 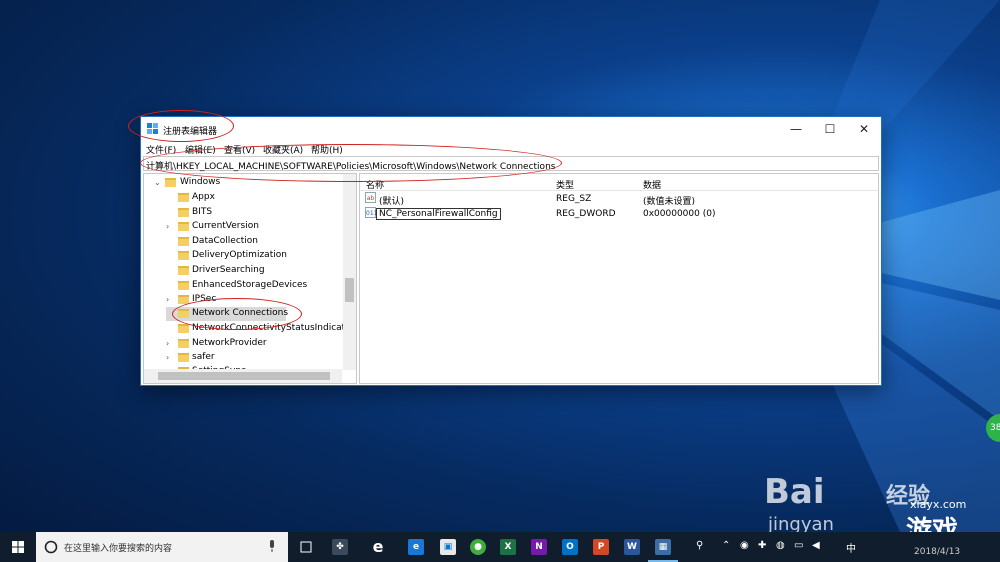 I want to click on show-hidden-icons-chevron-icon: ⌃, so click(x=726, y=545).